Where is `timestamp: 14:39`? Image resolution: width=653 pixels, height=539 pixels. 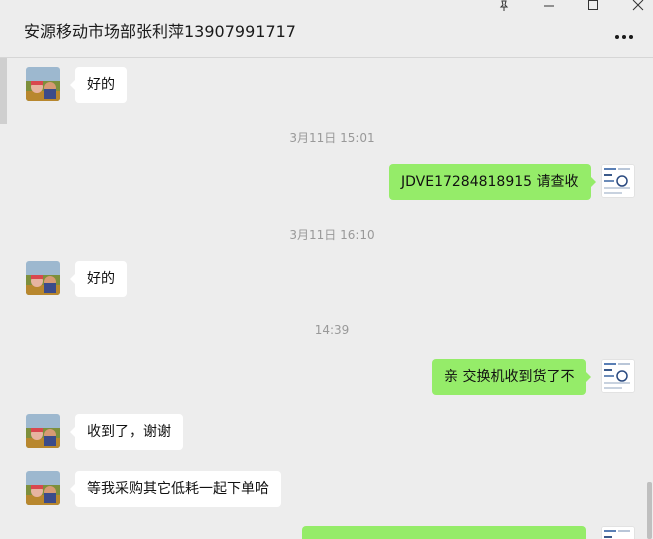 timestamp: 14:39 is located at coordinates (332, 330).